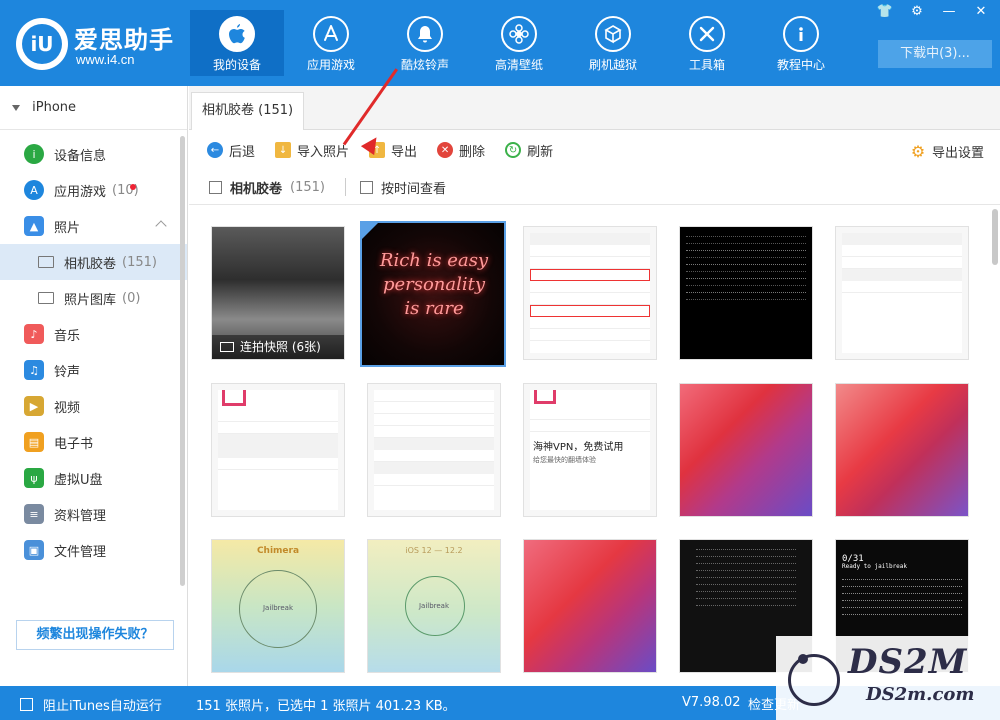  Describe the element at coordinates (917, 151) in the screenshot. I see `gear-icon: ⚙` at that location.